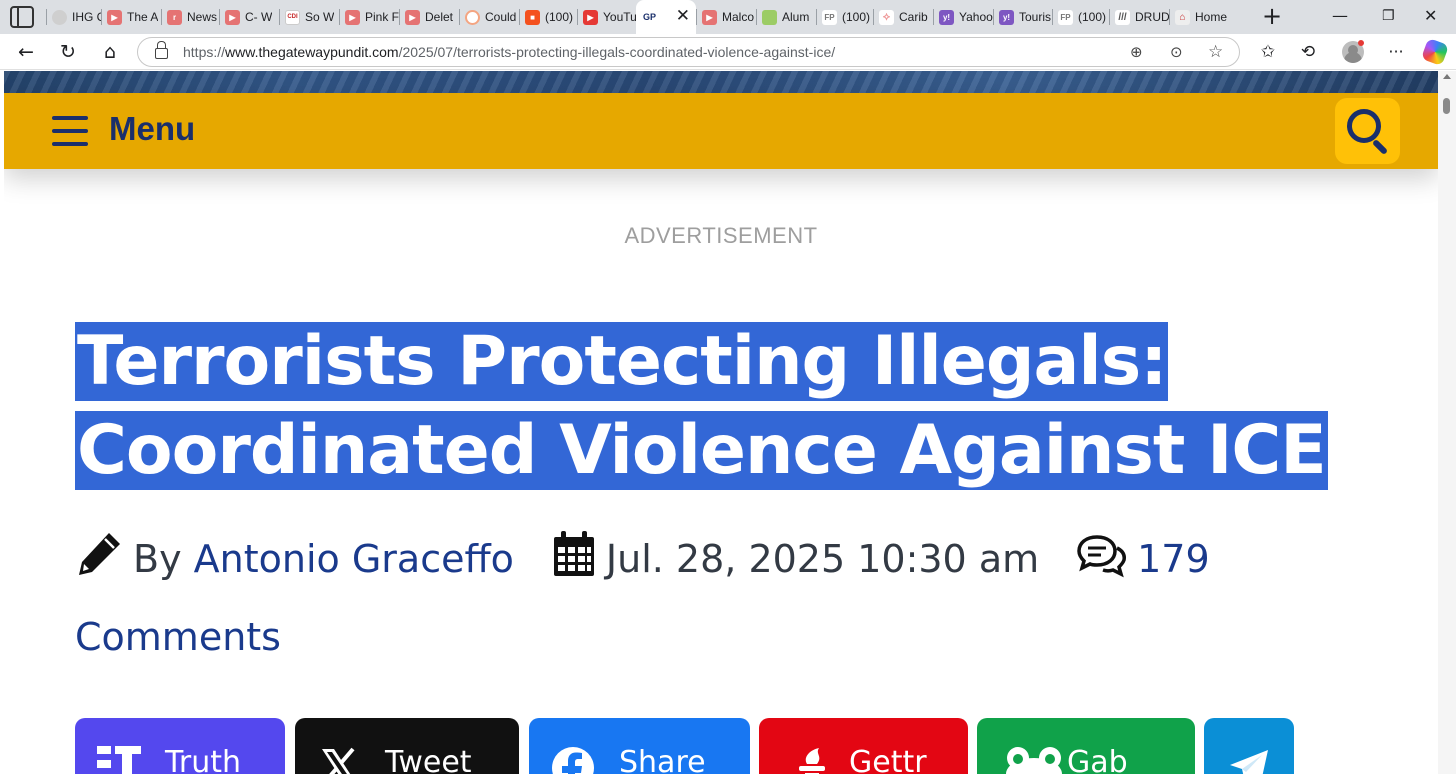 The image size is (1456, 774). I want to click on browser-tab-active: GP ✕, so click(666, 17).